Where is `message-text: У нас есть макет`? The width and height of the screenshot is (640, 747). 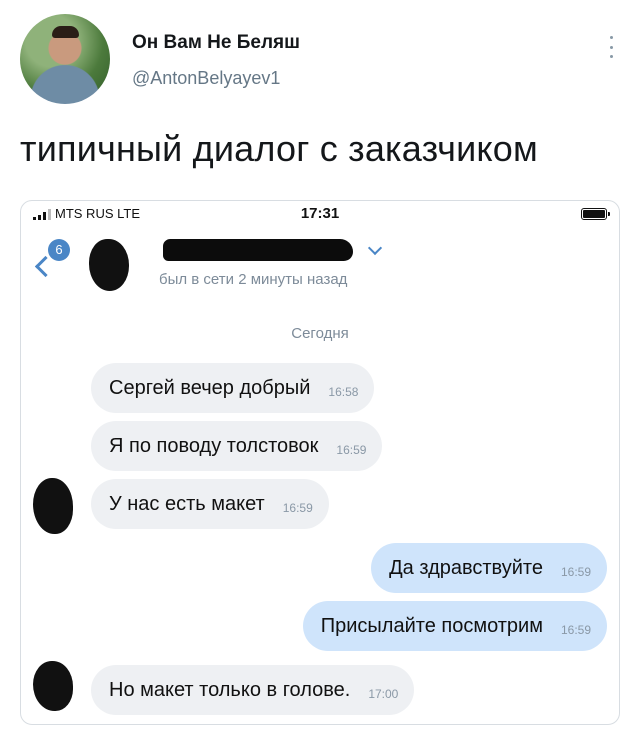
message-text: У нас есть макет is located at coordinates (187, 503).